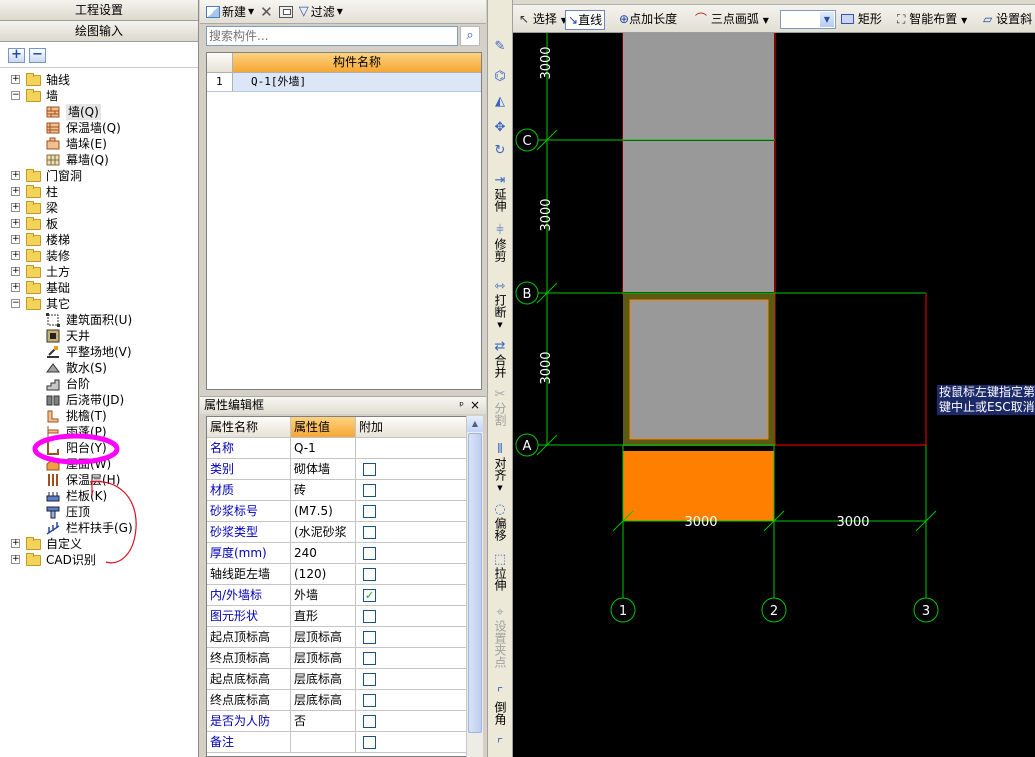  I want to click on property-row: 砂浆标号 (M7.5), so click(336, 511).